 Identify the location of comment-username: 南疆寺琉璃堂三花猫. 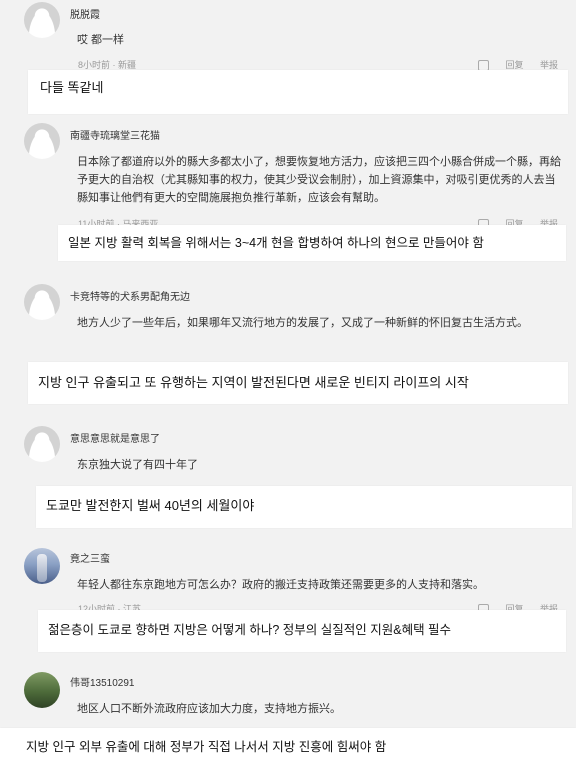
(115, 134).